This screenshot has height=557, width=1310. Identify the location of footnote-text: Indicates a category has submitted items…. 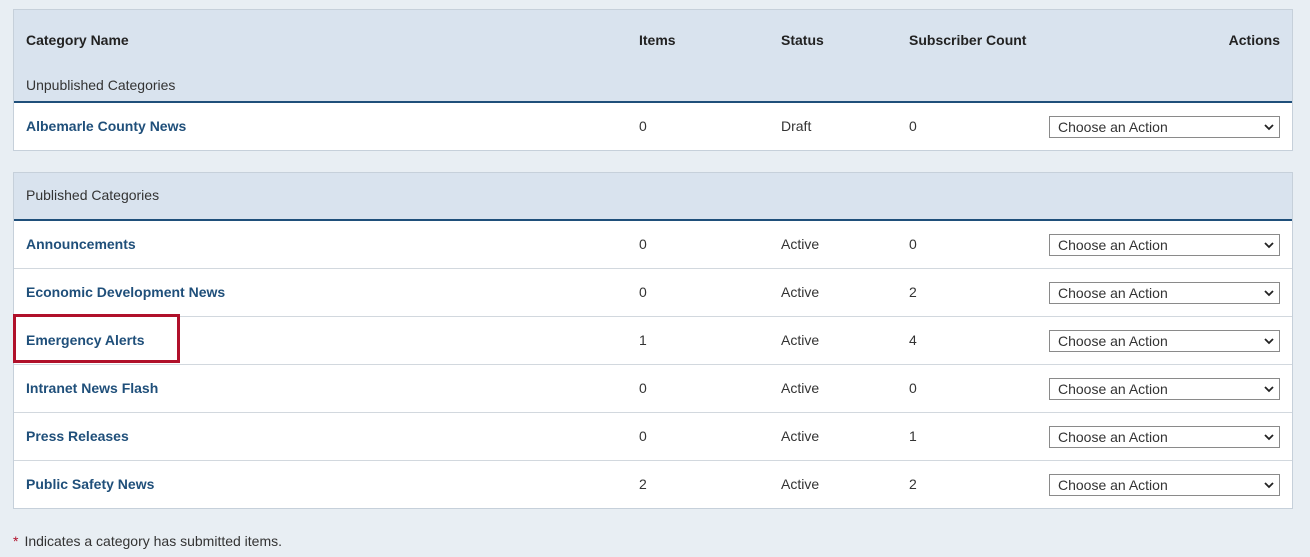
(153, 541).